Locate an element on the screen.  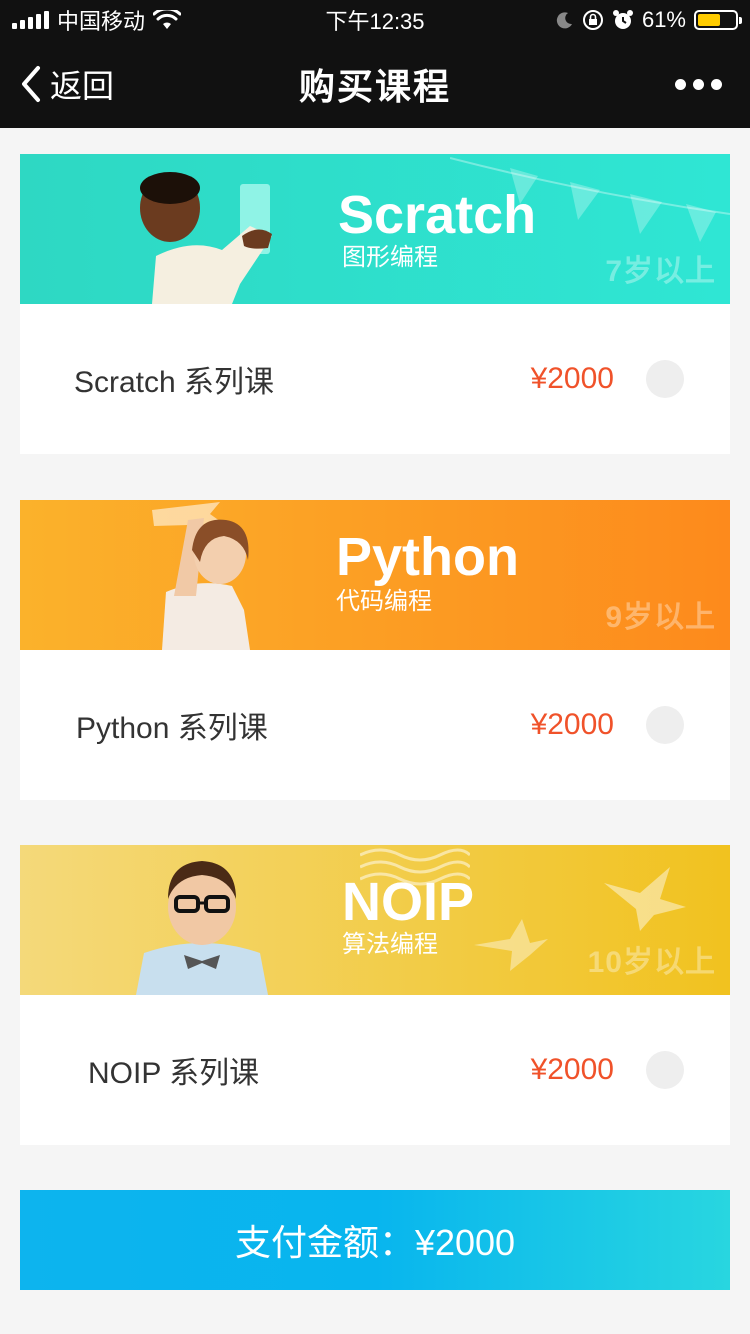
moon-icon is located at coordinates (564, 20).